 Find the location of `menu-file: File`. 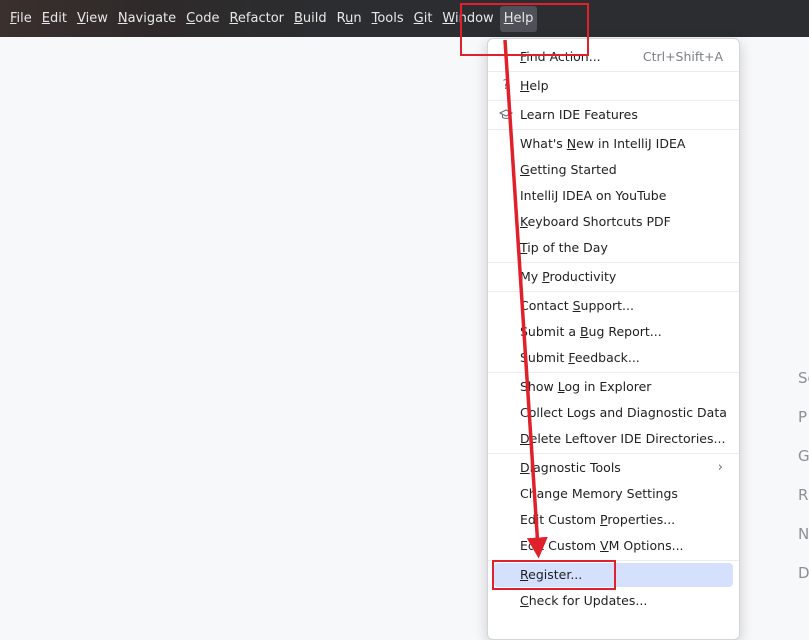

menu-file: File is located at coordinates (21, 19).